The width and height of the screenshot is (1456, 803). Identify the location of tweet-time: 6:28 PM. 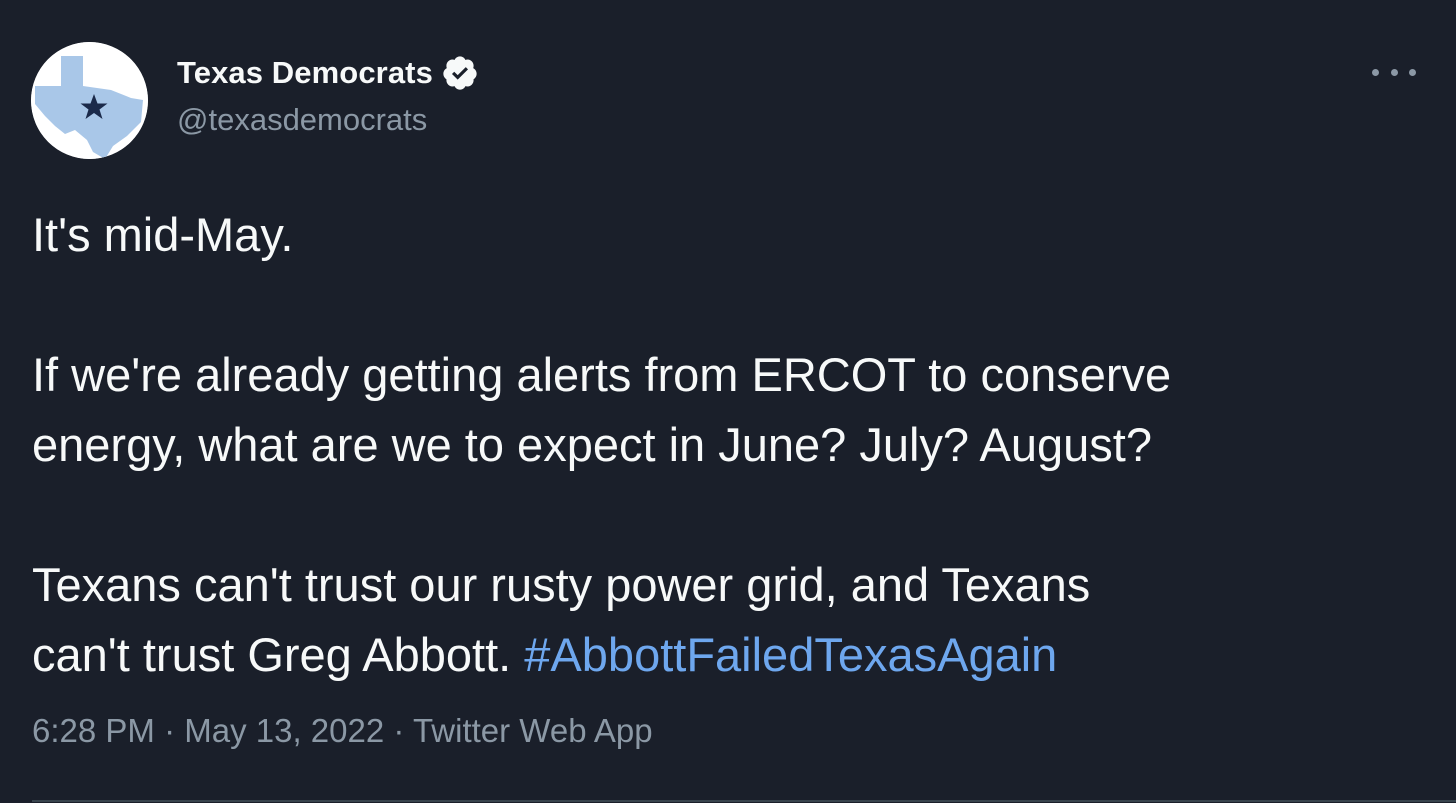
(93, 730).